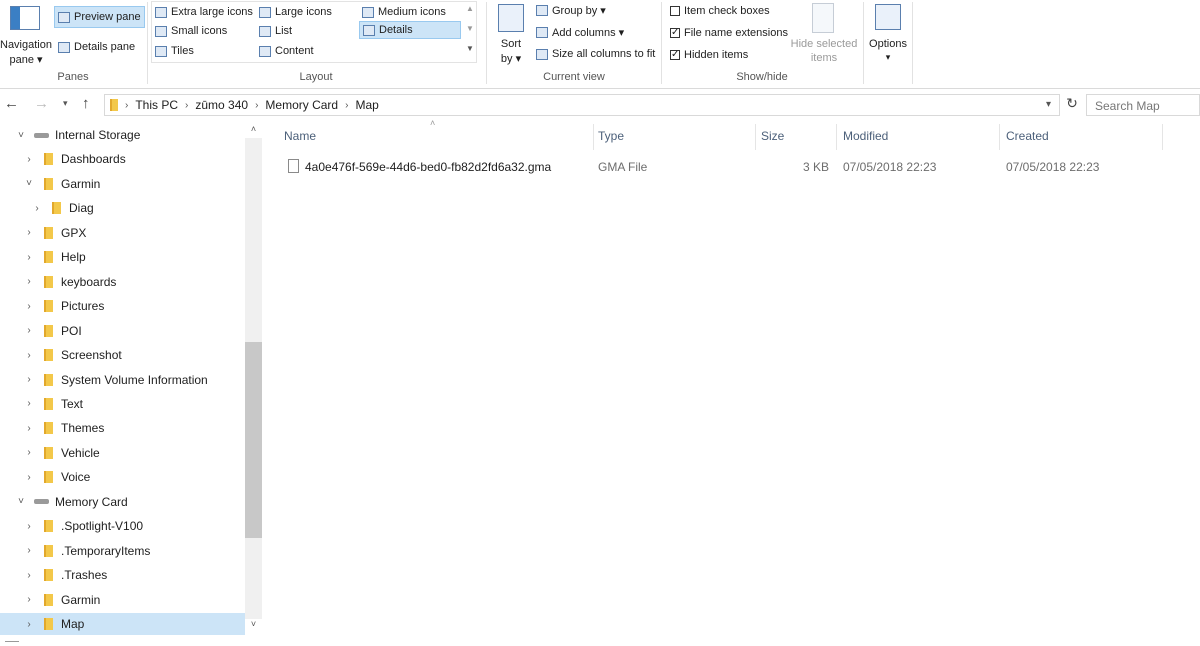  What do you see at coordinates (122, 624) in the screenshot?
I see `nav-item: › Map` at bounding box center [122, 624].